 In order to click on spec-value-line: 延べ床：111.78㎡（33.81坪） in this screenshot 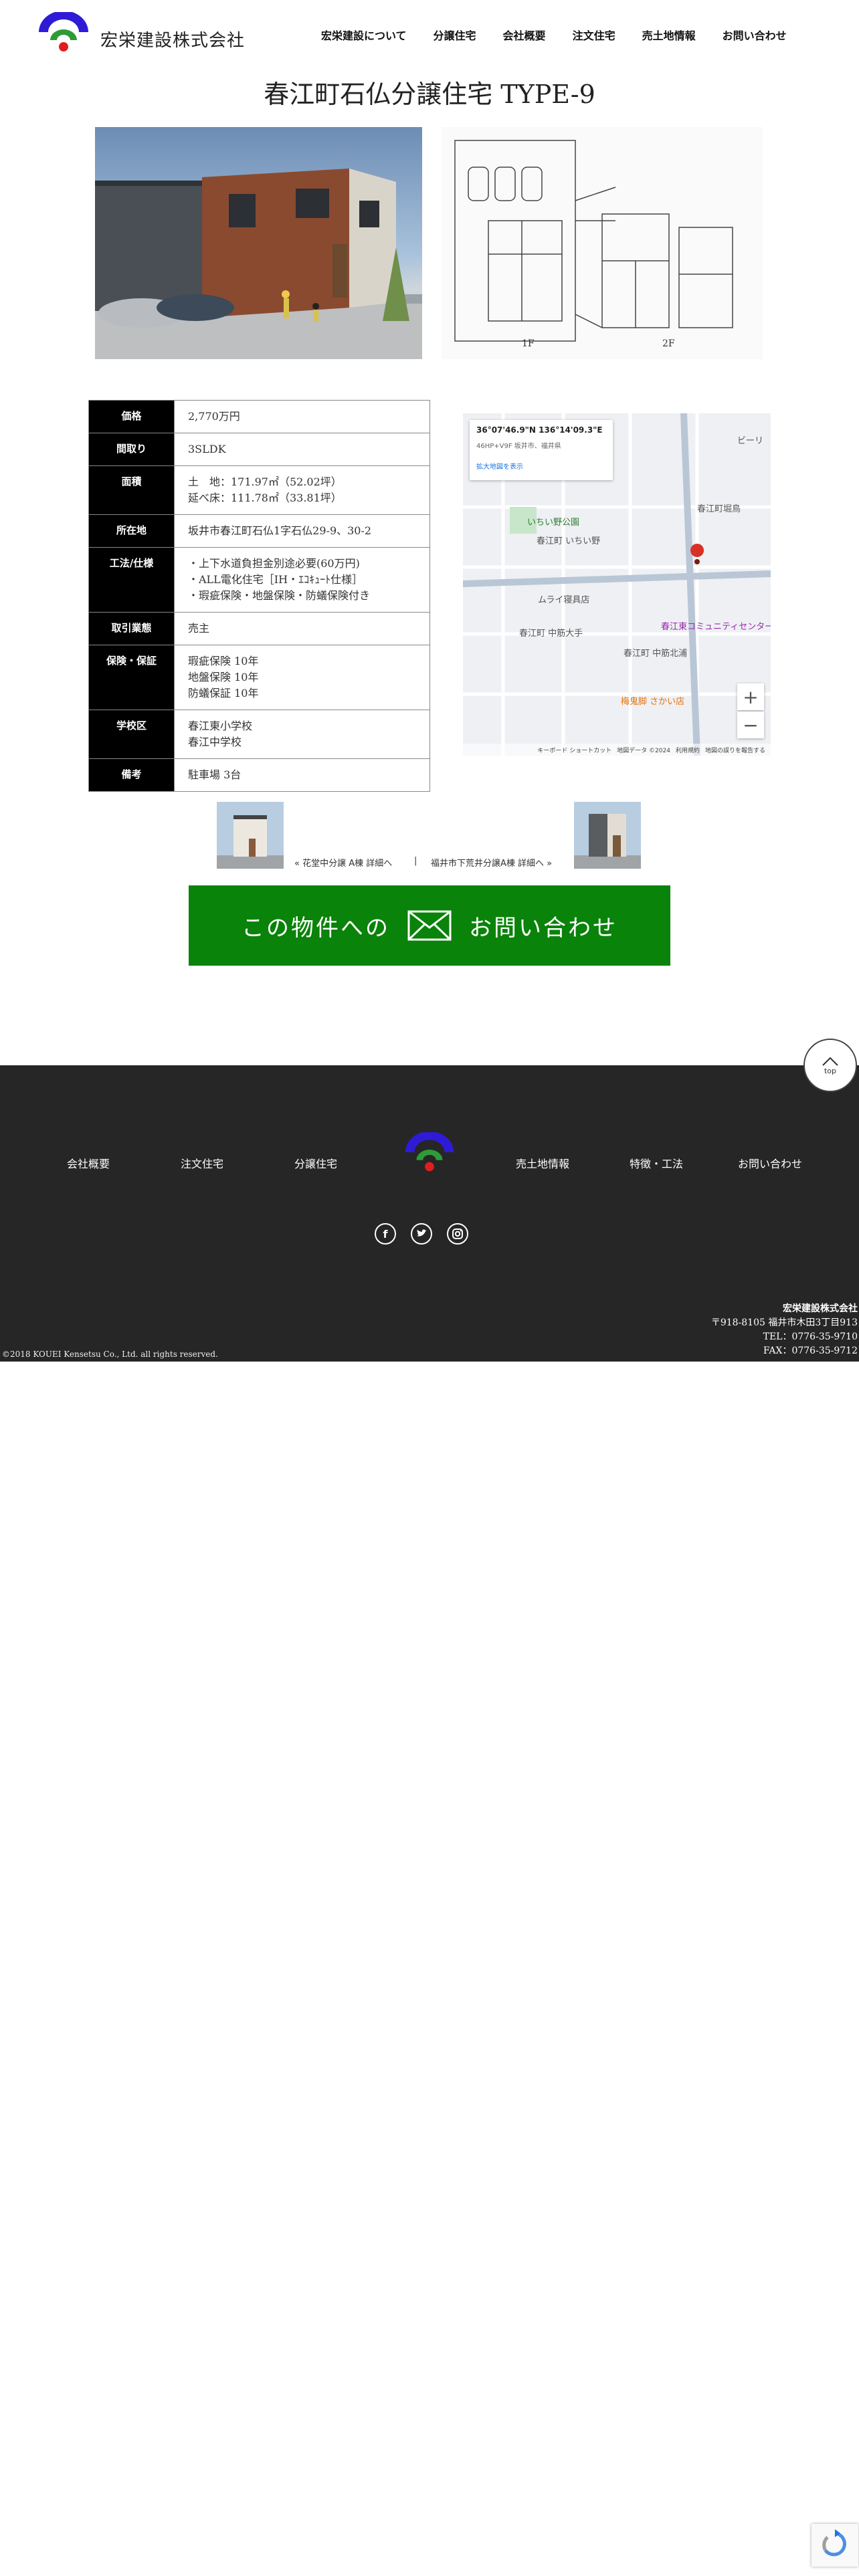, I will do `click(265, 498)`.